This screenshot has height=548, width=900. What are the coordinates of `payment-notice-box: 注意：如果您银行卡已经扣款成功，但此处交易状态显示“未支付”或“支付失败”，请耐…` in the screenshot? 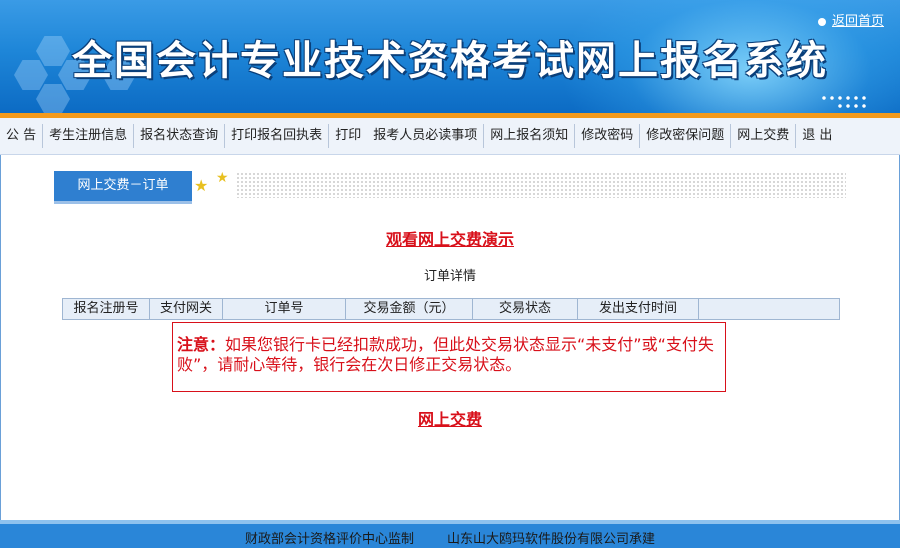 It's located at (449, 357).